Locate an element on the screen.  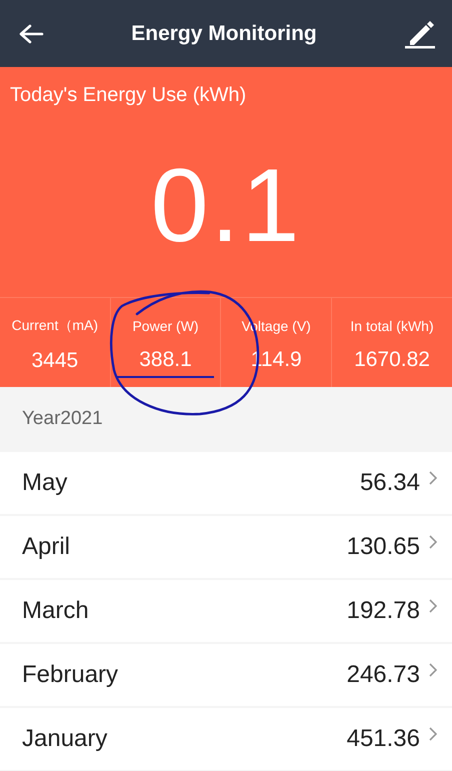
month-value: 192.78 is located at coordinates (383, 611).